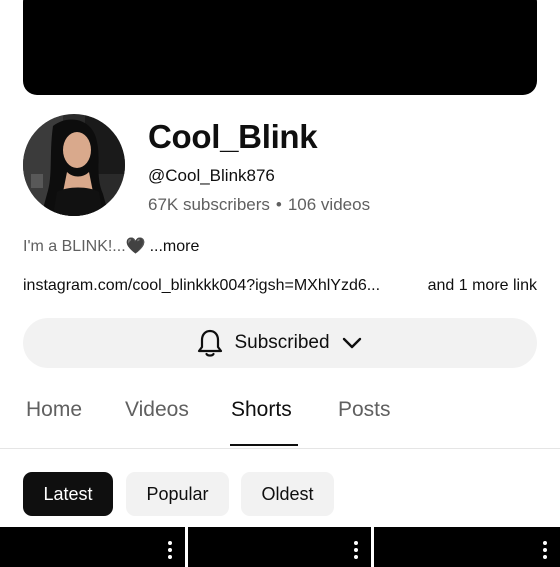 The height and width of the screenshot is (567, 560). What do you see at coordinates (364, 410) in the screenshot?
I see `tab-posts: Posts` at bounding box center [364, 410].